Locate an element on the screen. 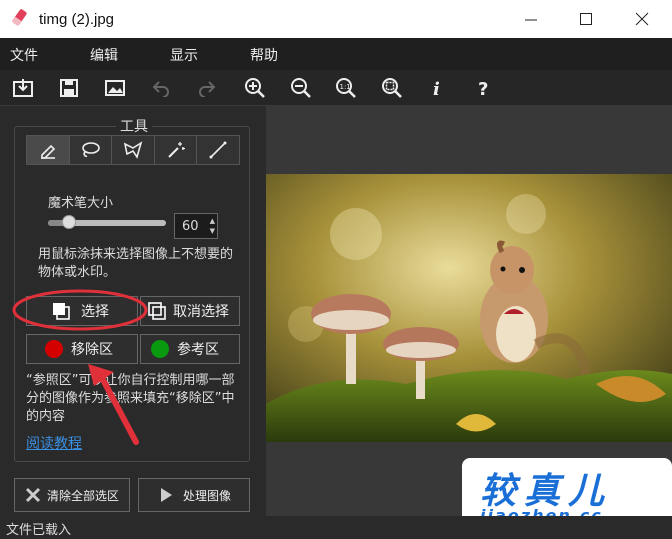 The image size is (672, 539). help-icon: ? is located at coordinates (484, 88).